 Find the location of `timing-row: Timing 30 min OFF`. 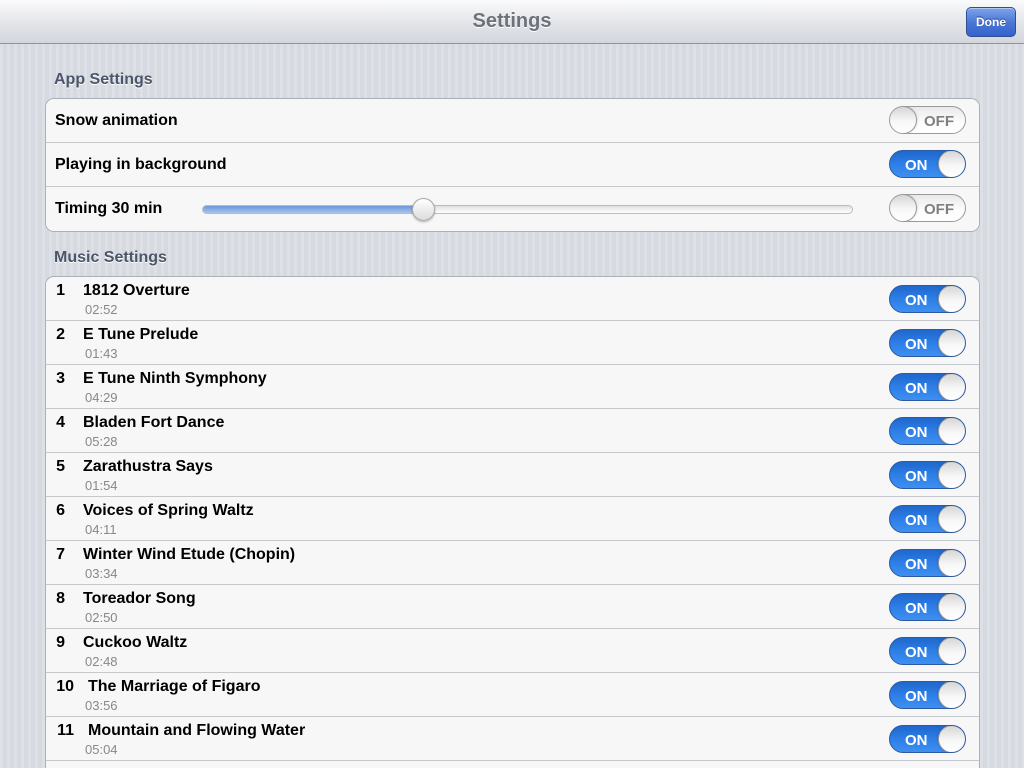

timing-row: Timing 30 min OFF is located at coordinates (512, 209).